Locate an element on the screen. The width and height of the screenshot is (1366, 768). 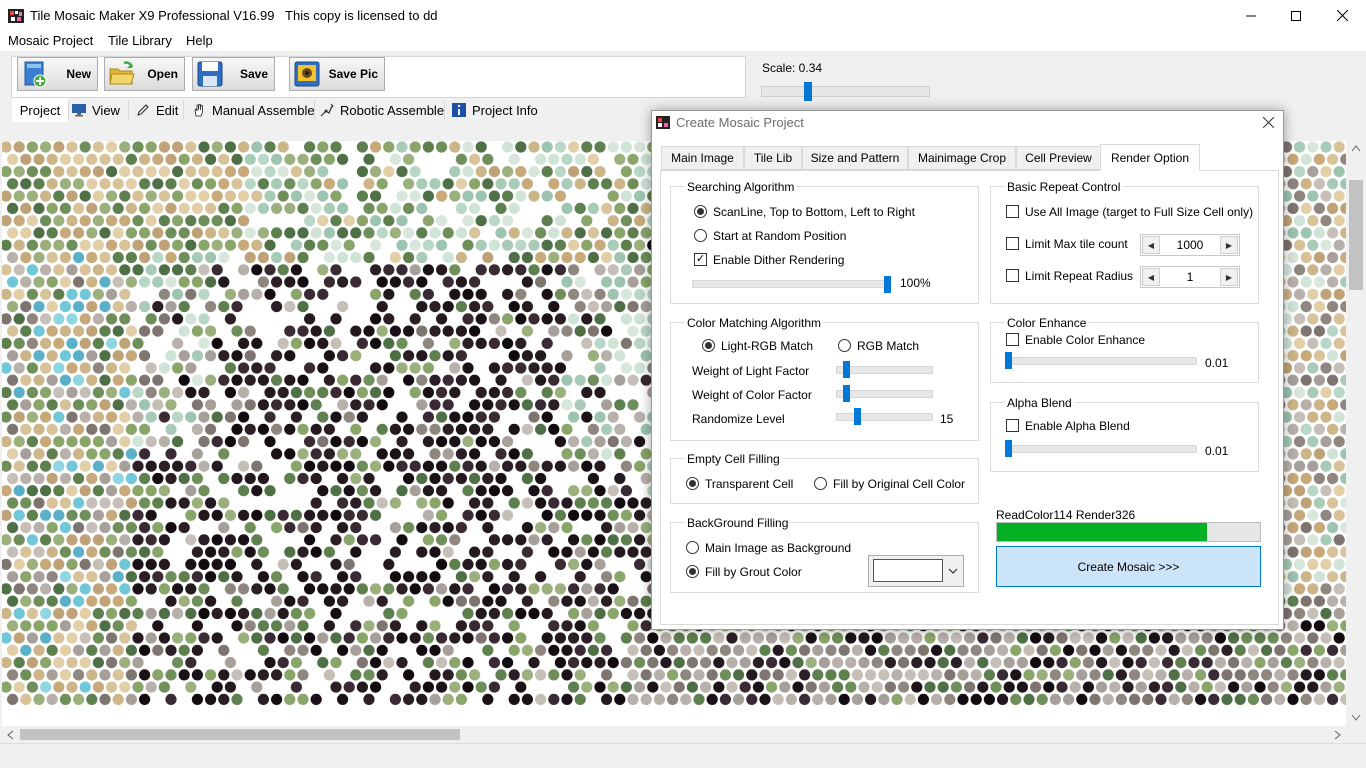
monitor-icon is located at coordinates (79, 110).